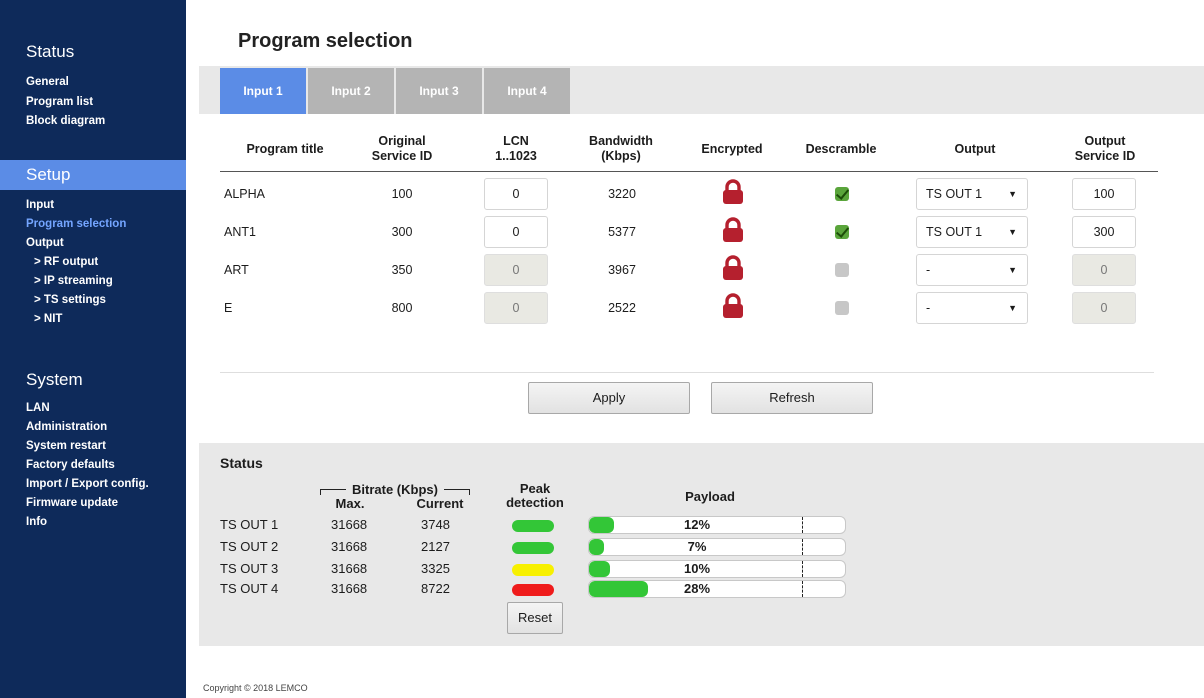 Image resolution: width=1204 pixels, height=698 pixels. I want to click on sidebar-item-ts-settings: > TS settings, so click(76, 300).